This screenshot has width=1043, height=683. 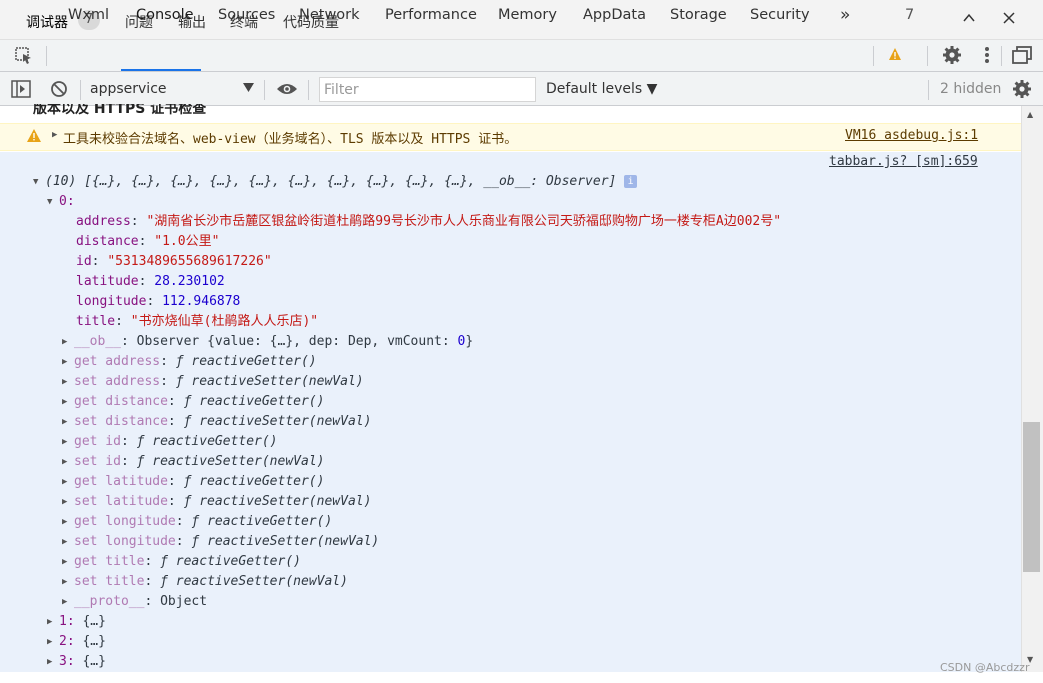 I want to click on proto-property: ▶ __proto__: Object, so click(x=134, y=602).